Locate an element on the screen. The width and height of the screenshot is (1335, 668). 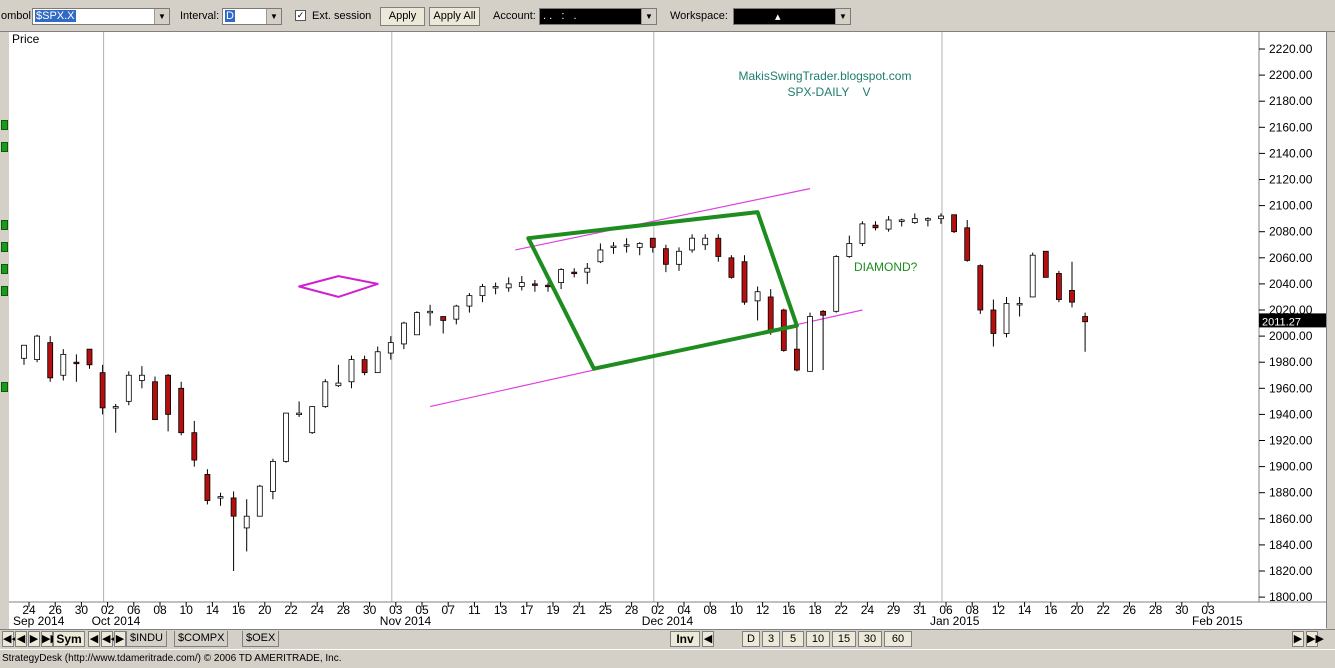
zoom-out-icon: ◀ is located at coordinates (708, 639).